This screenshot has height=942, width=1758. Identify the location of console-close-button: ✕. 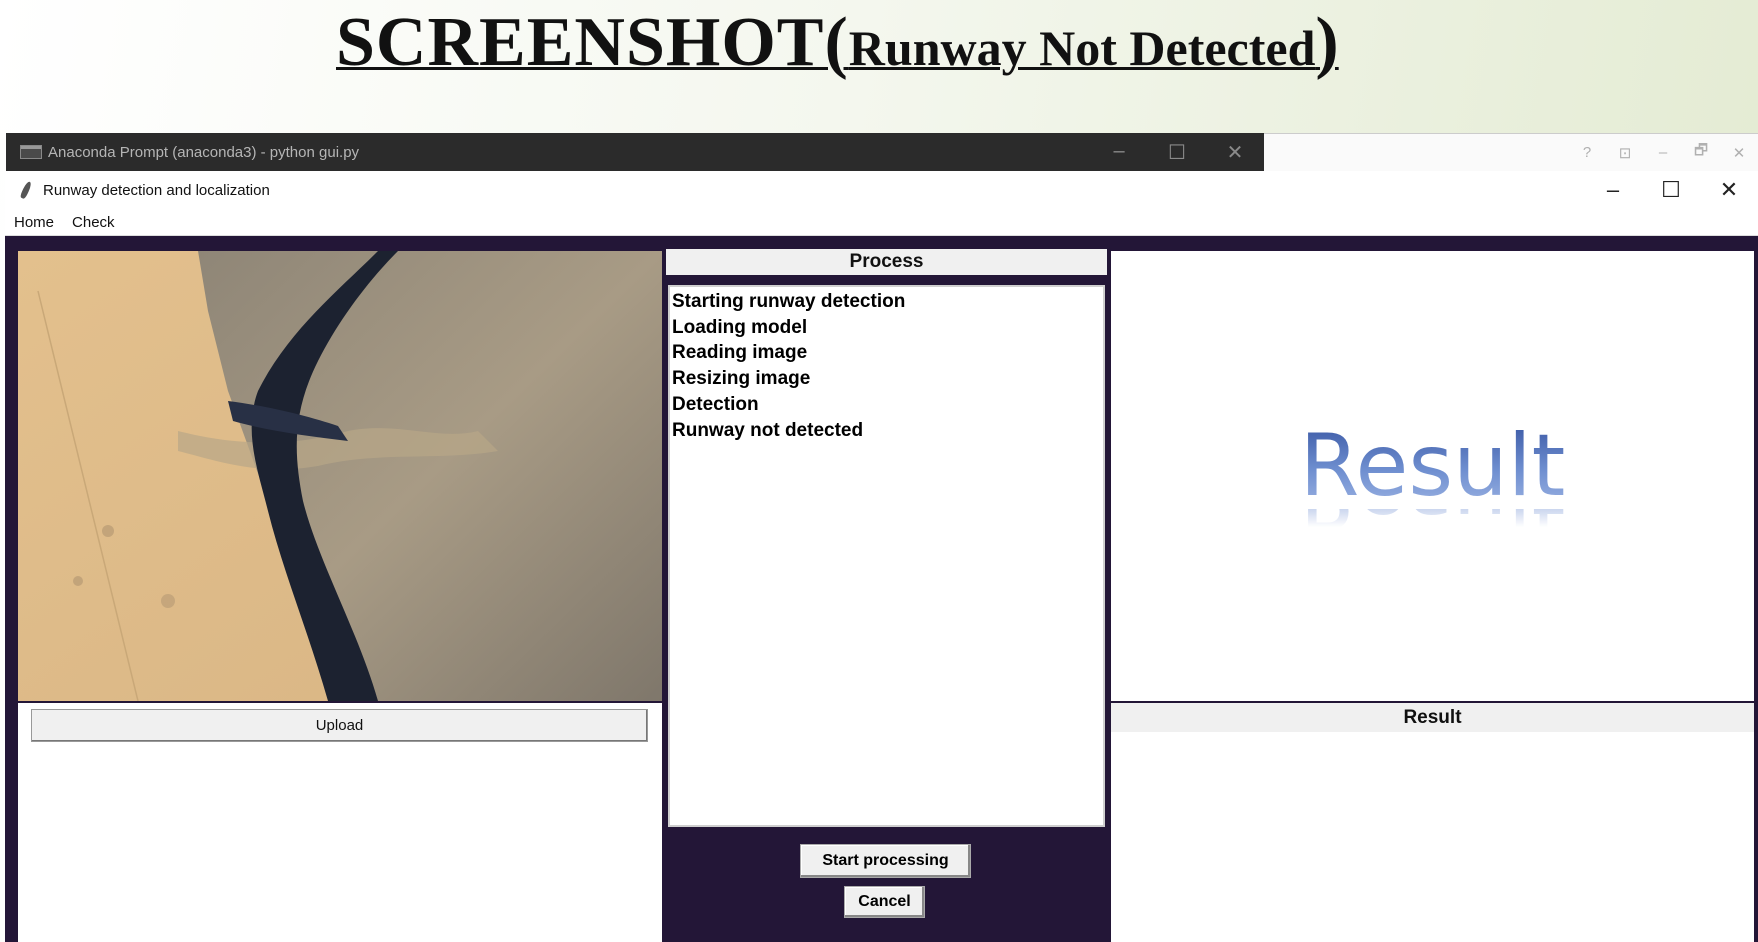
(1235, 152).